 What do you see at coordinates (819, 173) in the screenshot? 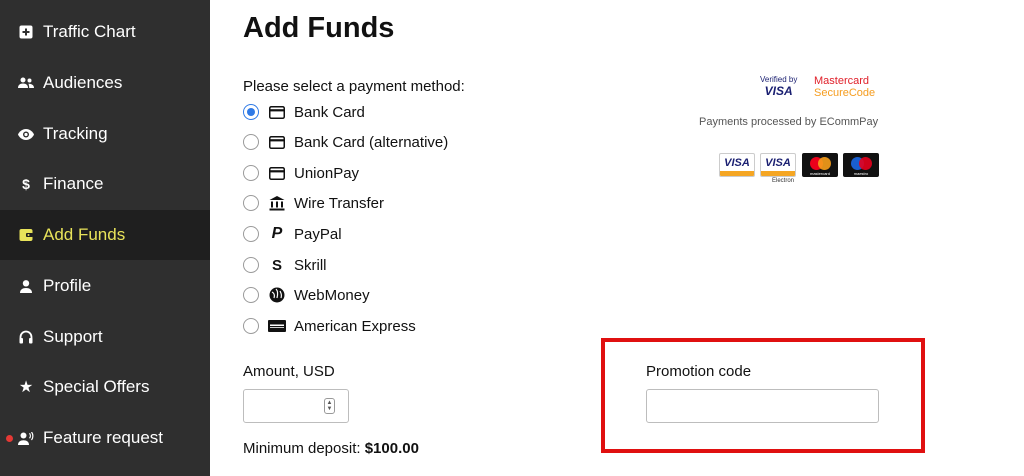
I see `card-logo-text: mastercard` at bounding box center [819, 173].